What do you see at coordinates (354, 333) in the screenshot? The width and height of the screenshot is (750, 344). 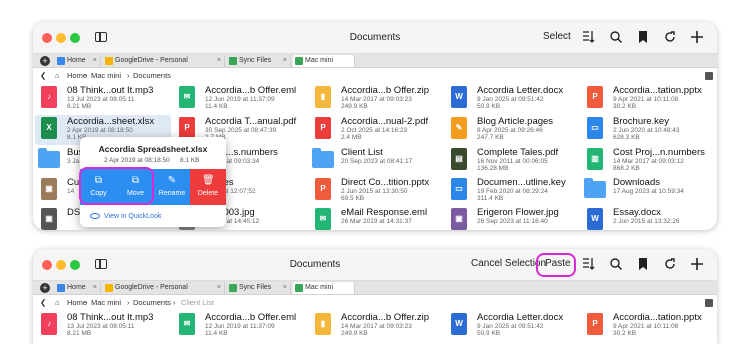 I see `file-size: 249.9 KB` at bounding box center [354, 333].